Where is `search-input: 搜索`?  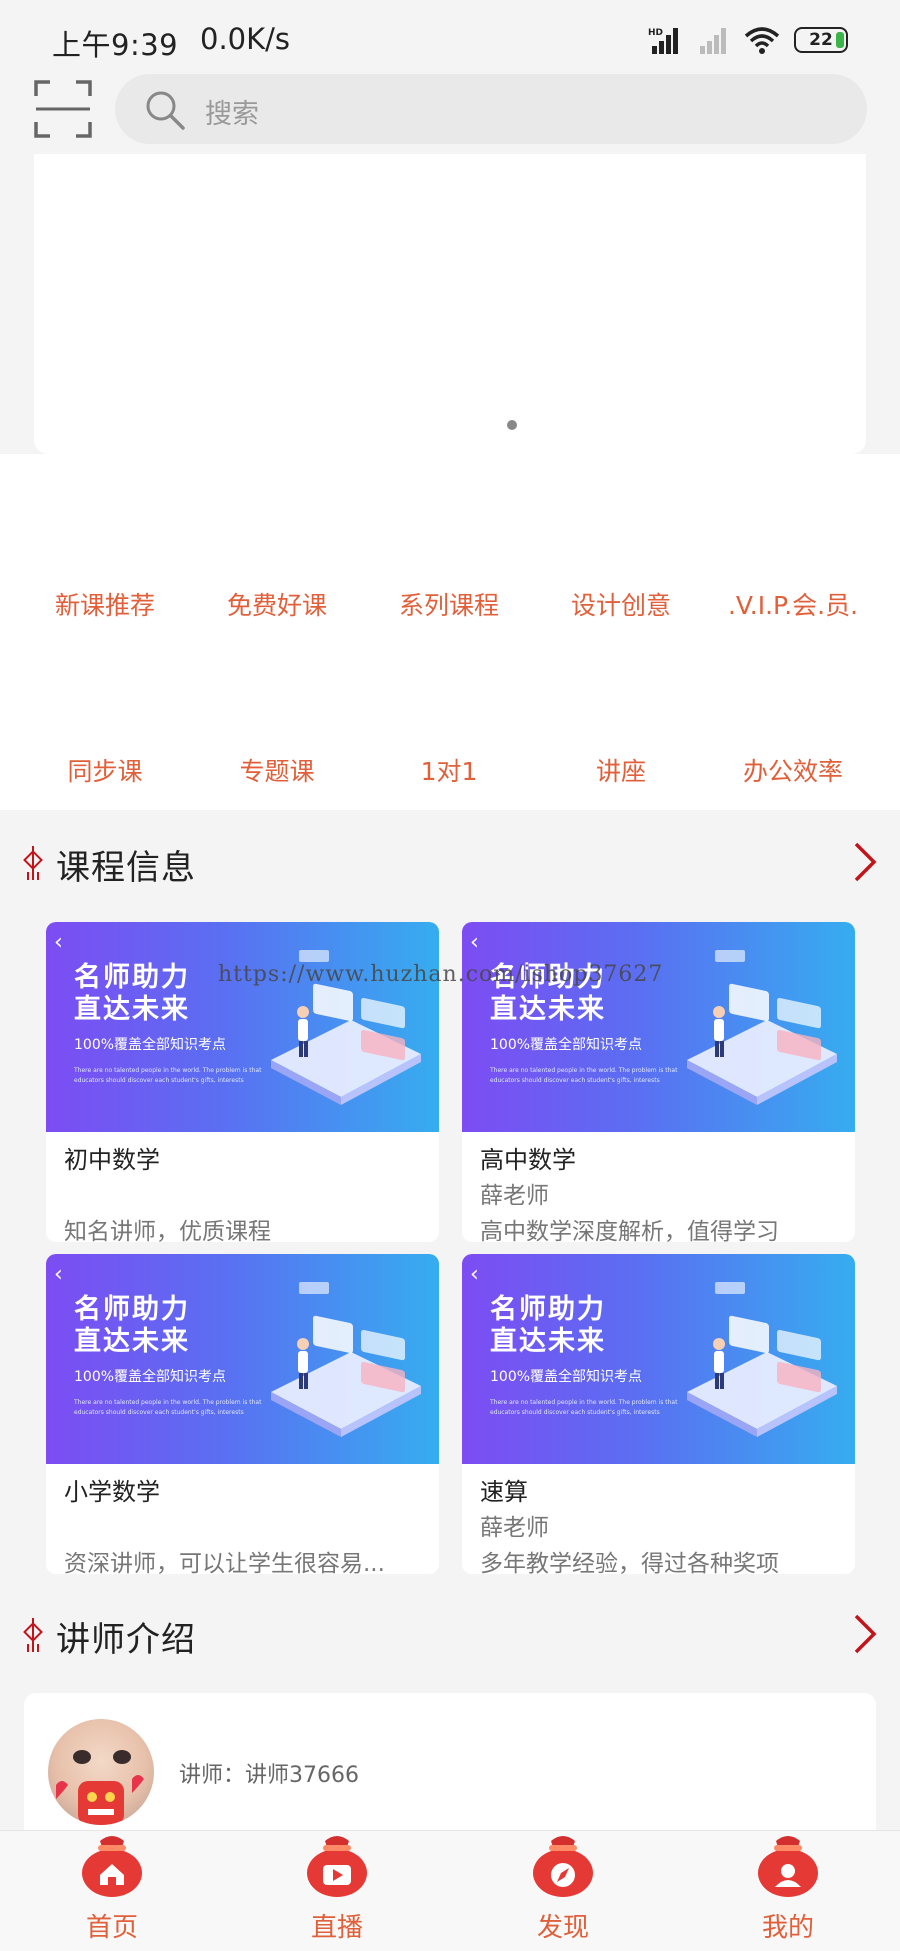 search-input: 搜索 is located at coordinates (491, 109).